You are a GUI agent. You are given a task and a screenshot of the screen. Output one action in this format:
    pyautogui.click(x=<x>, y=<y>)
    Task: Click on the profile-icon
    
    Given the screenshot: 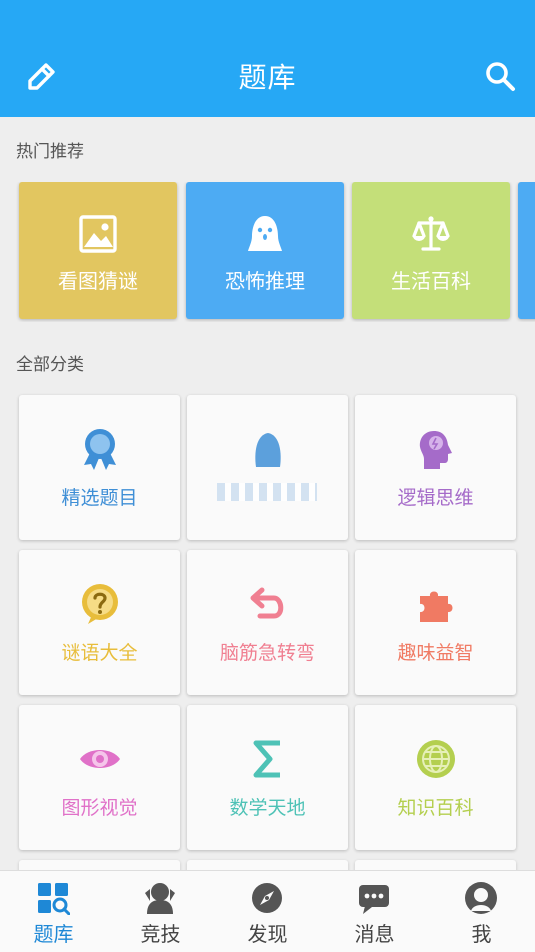 What is the action you would take?
    pyautogui.click(x=481, y=898)
    